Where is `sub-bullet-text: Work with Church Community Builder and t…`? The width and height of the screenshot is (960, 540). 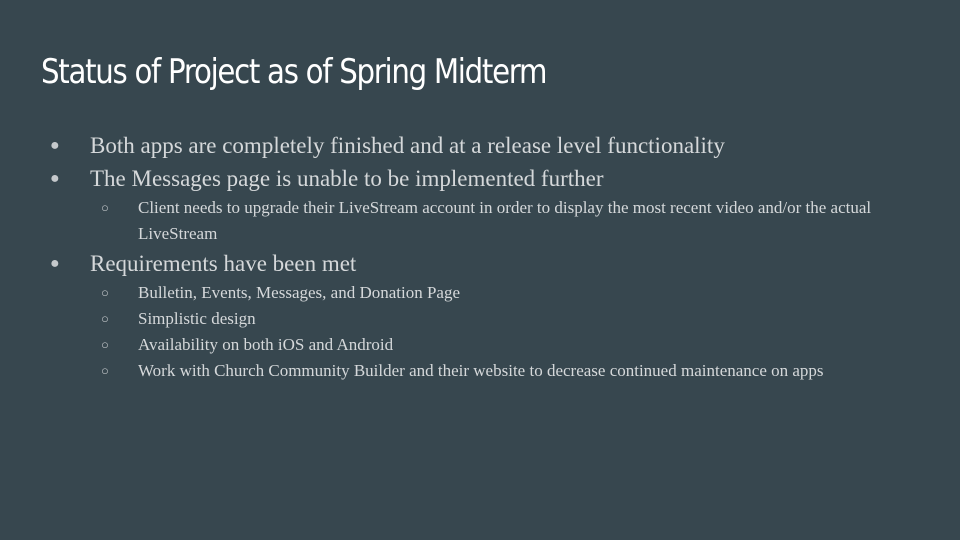
sub-bullet-text: Work with Church Community Builder and t… is located at coordinates (481, 370).